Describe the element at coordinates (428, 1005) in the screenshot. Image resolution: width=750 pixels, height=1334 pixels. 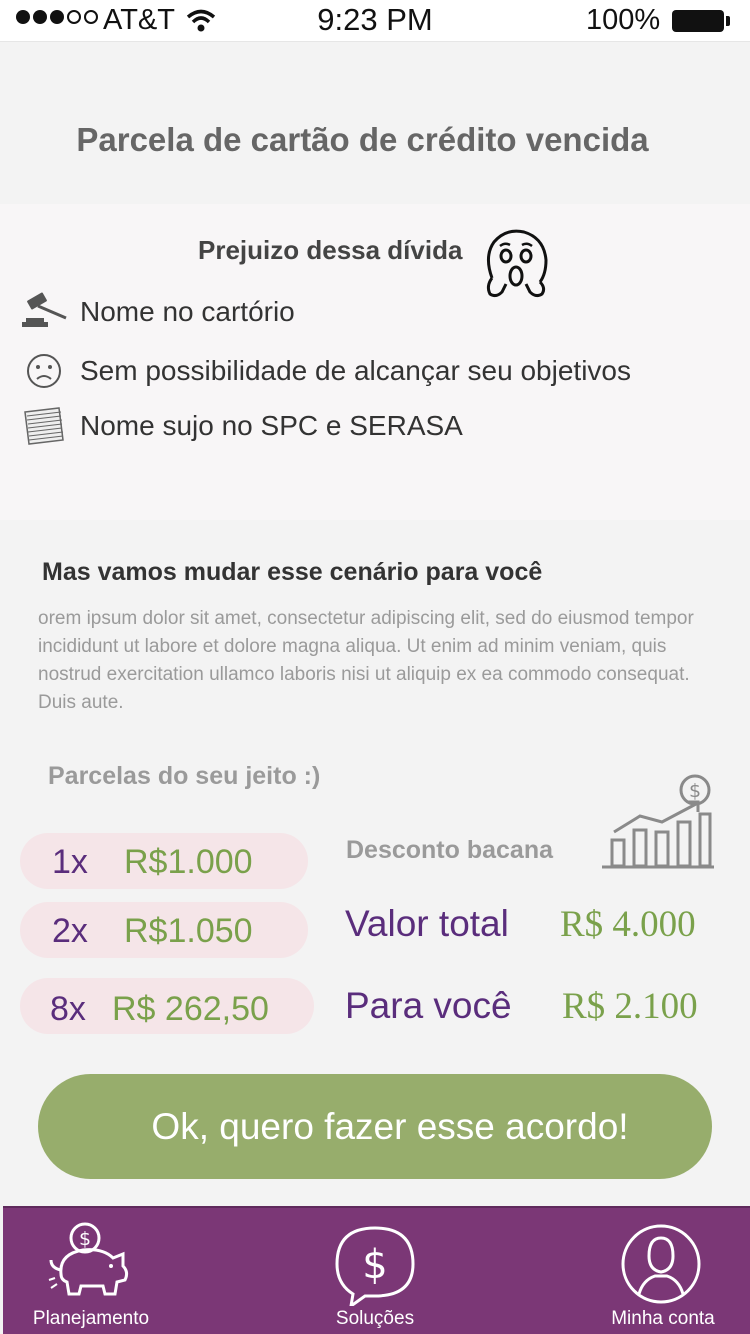
I see `your-value-label: Para você` at that location.